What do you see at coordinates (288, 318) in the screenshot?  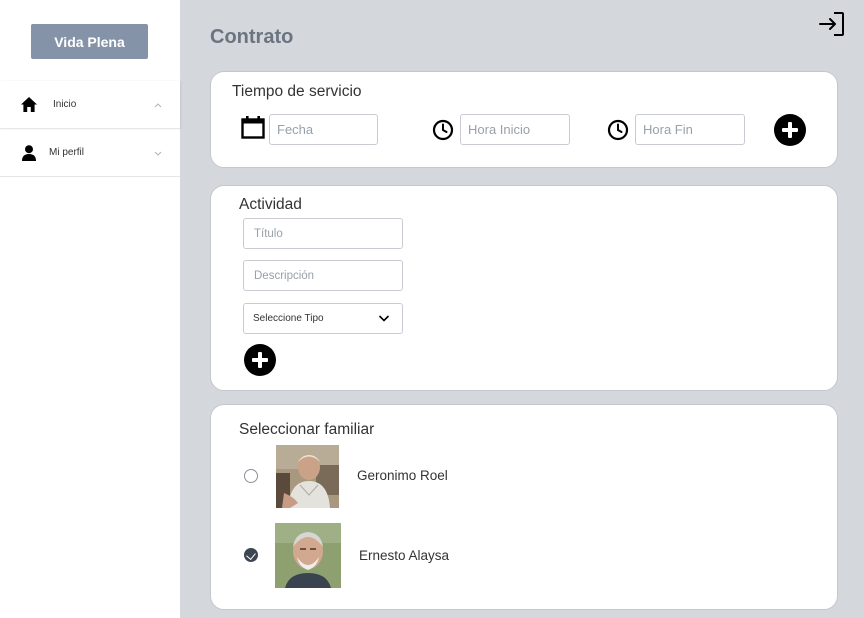 I see `activity-type-value: Seleccione Tipo` at bounding box center [288, 318].